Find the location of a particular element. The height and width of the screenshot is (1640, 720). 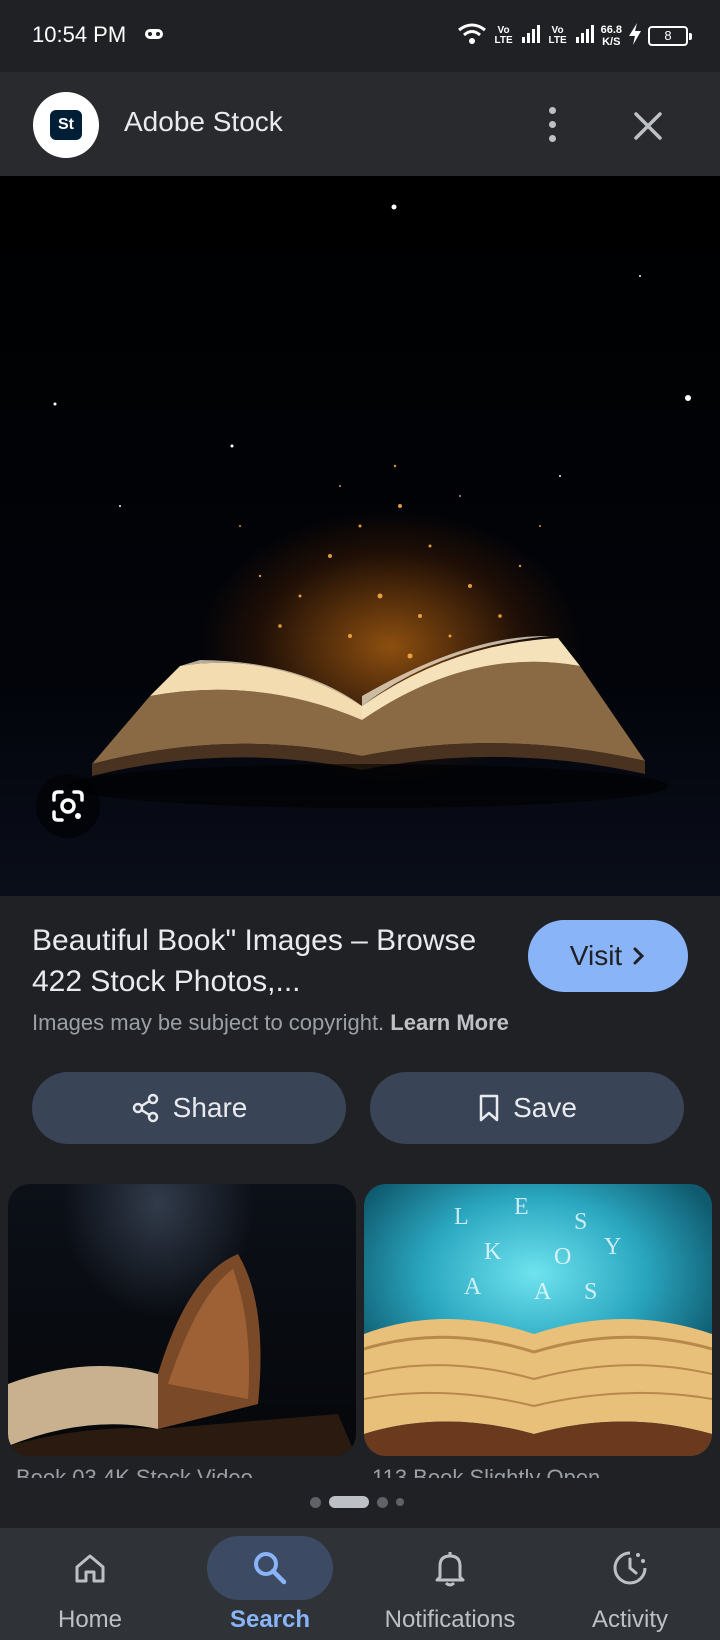

save-button: Save is located at coordinates (527, 1108).